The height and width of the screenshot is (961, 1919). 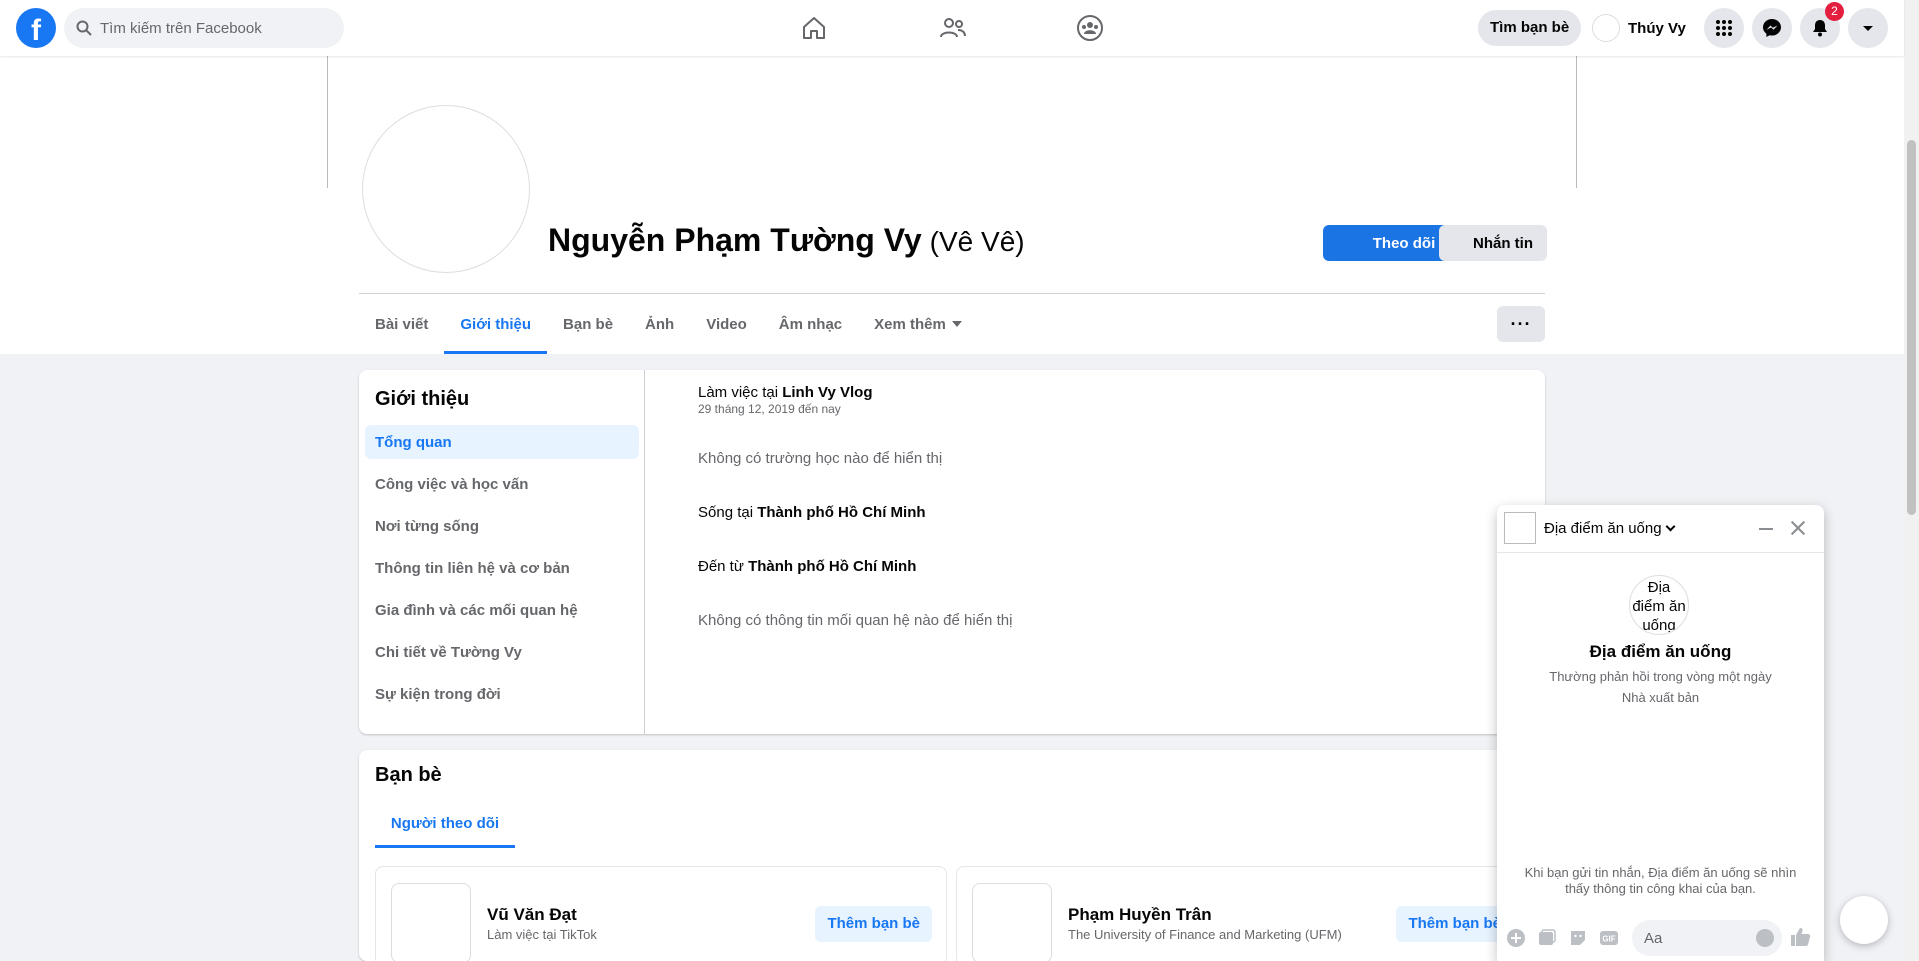 I want to click on account-caret-icon, so click(x=1868, y=28).